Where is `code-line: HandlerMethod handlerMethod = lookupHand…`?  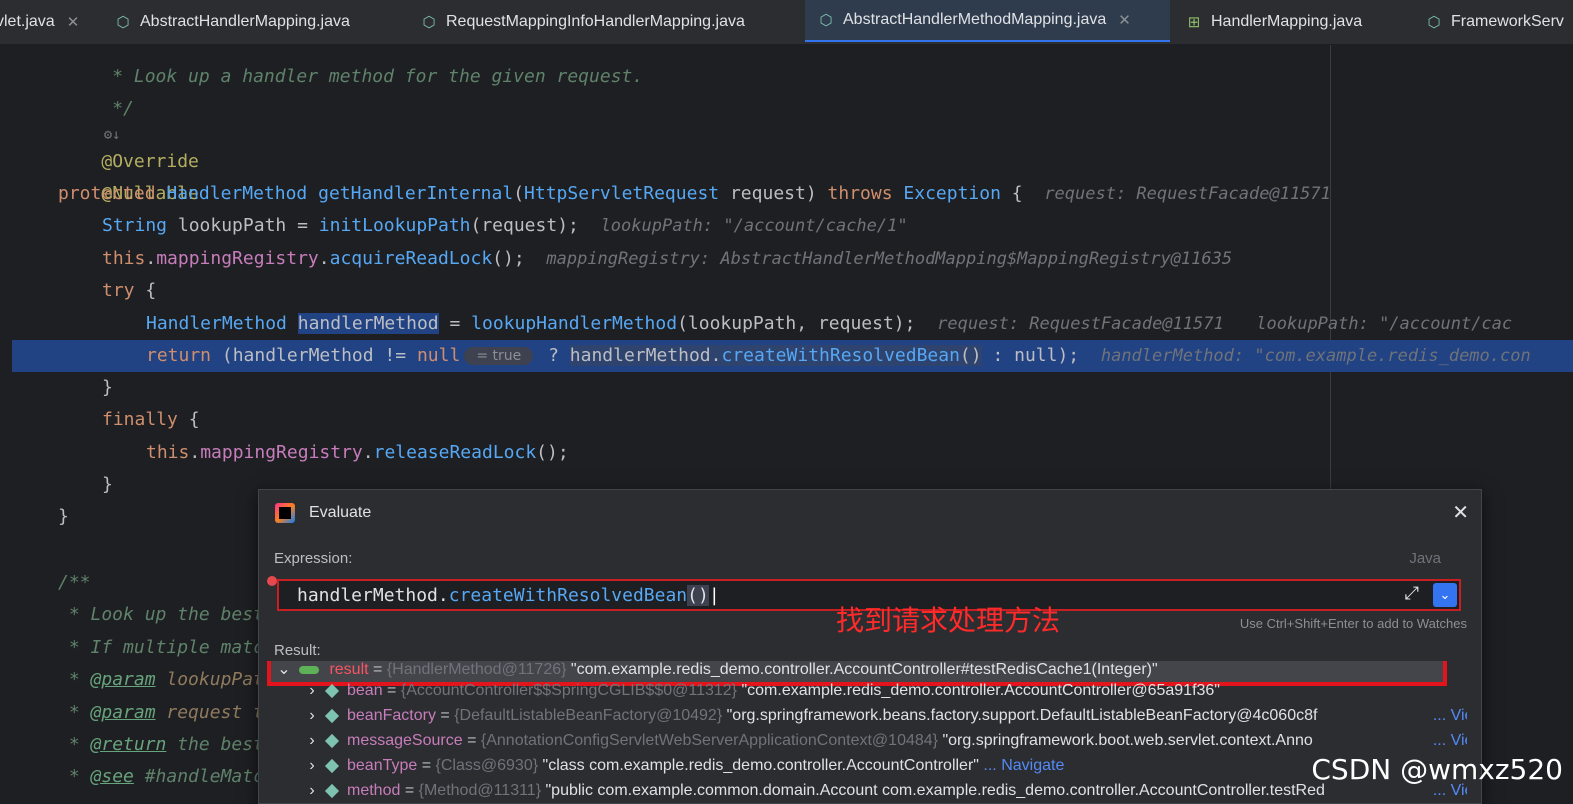
code-line: HandlerMethod handlerMethod = lookupHand… is located at coordinates (829, 323).